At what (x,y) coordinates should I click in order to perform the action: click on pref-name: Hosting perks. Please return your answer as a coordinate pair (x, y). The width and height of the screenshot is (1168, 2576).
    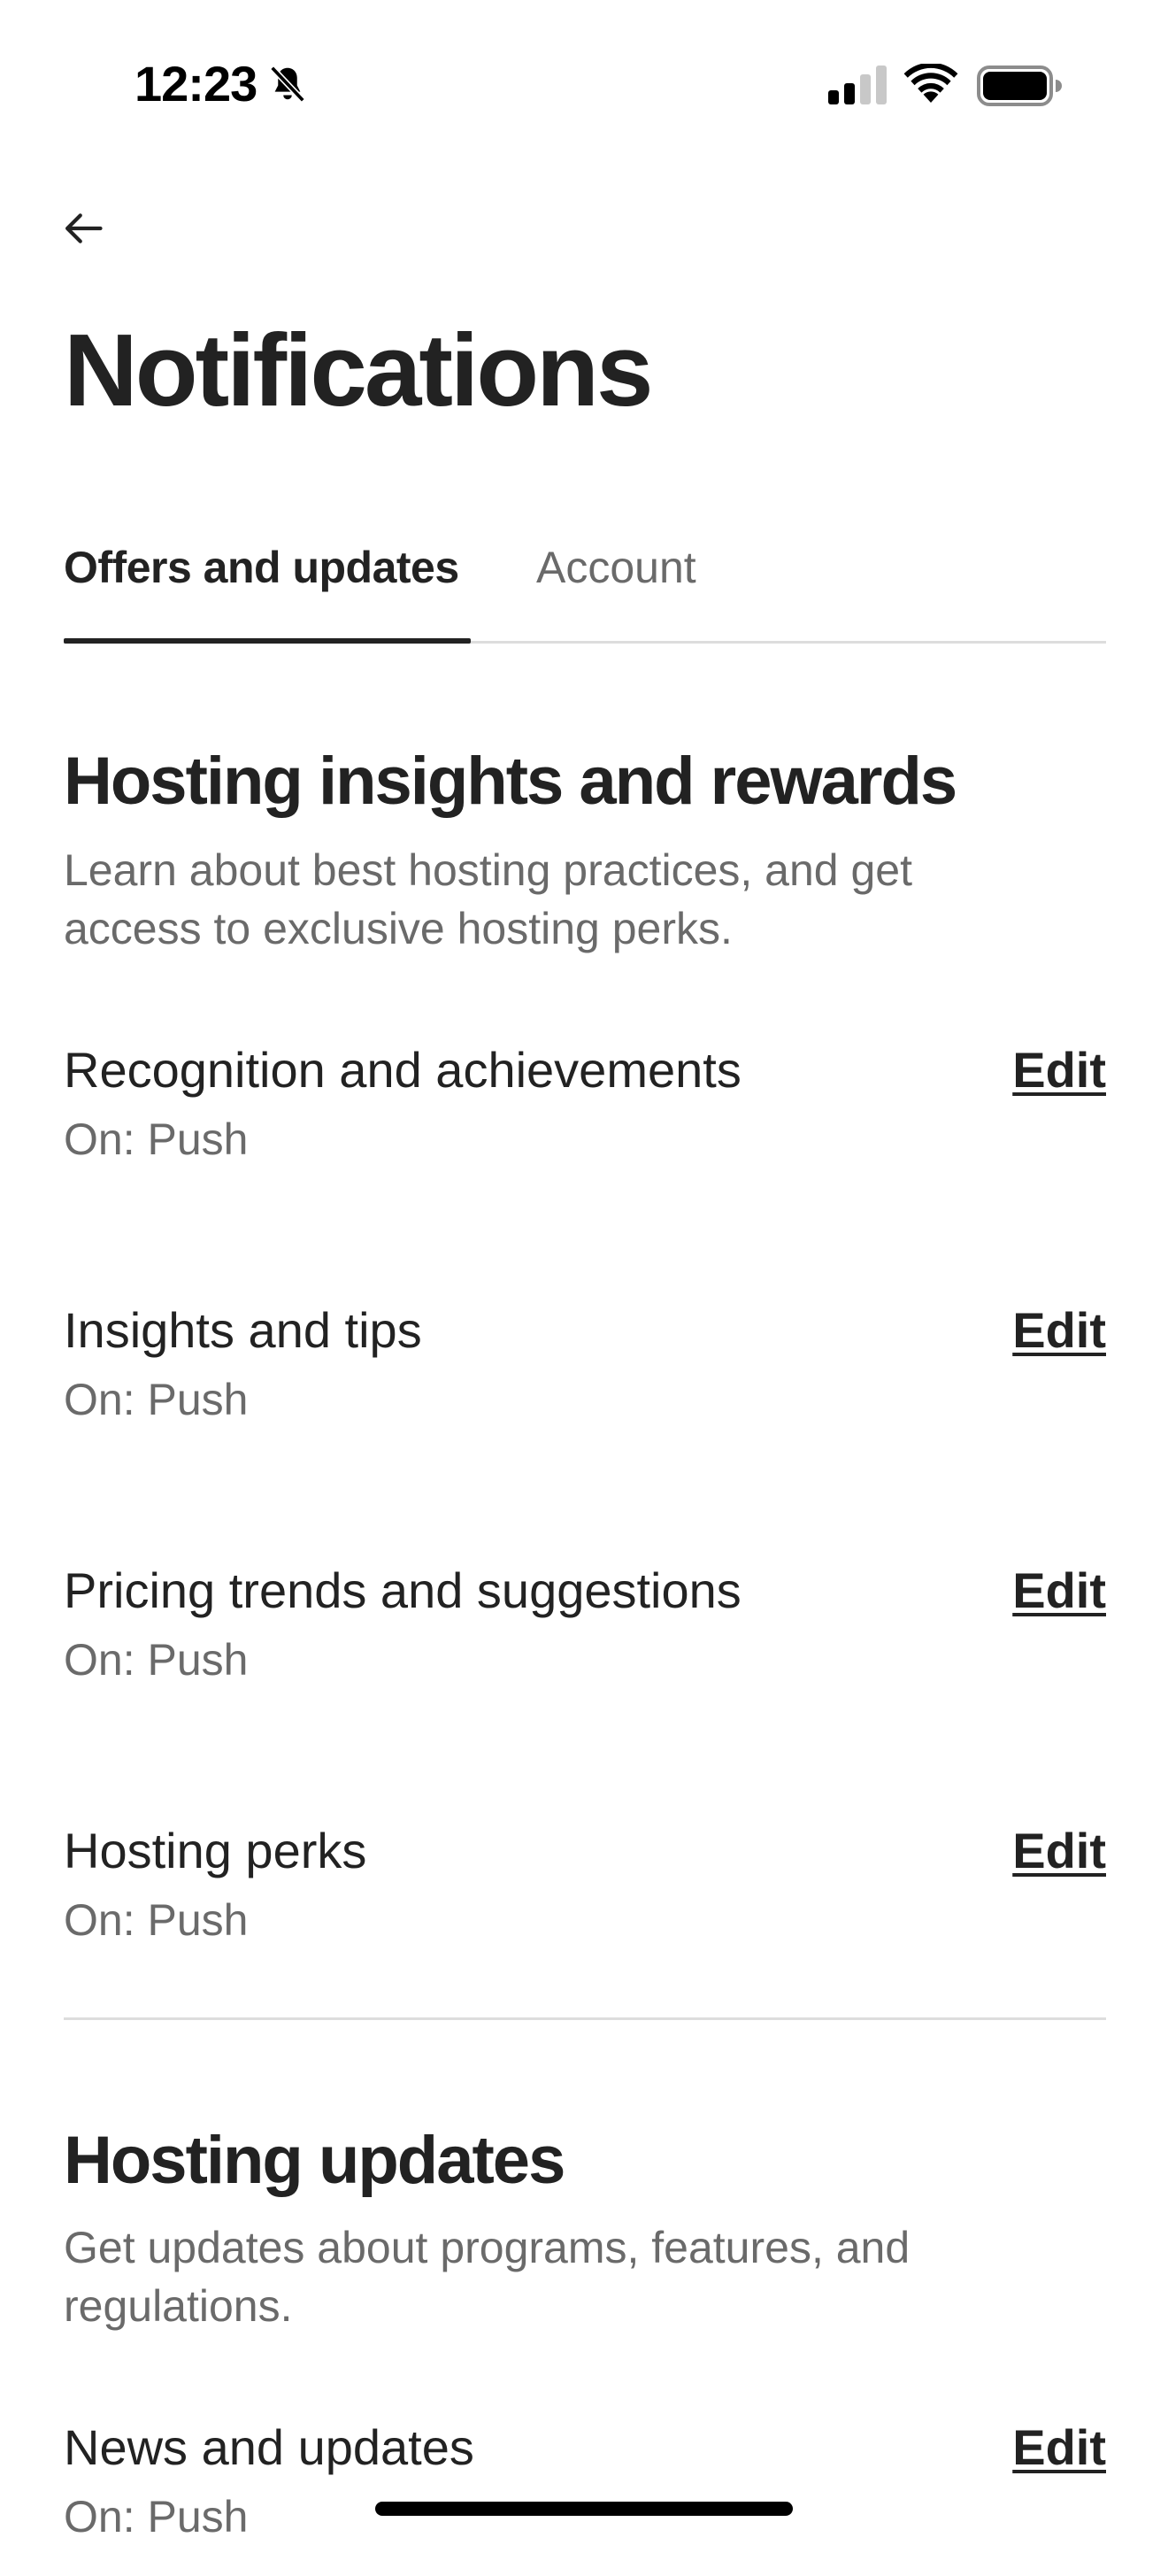
    Looking at the image, I should click on (215, 1850).